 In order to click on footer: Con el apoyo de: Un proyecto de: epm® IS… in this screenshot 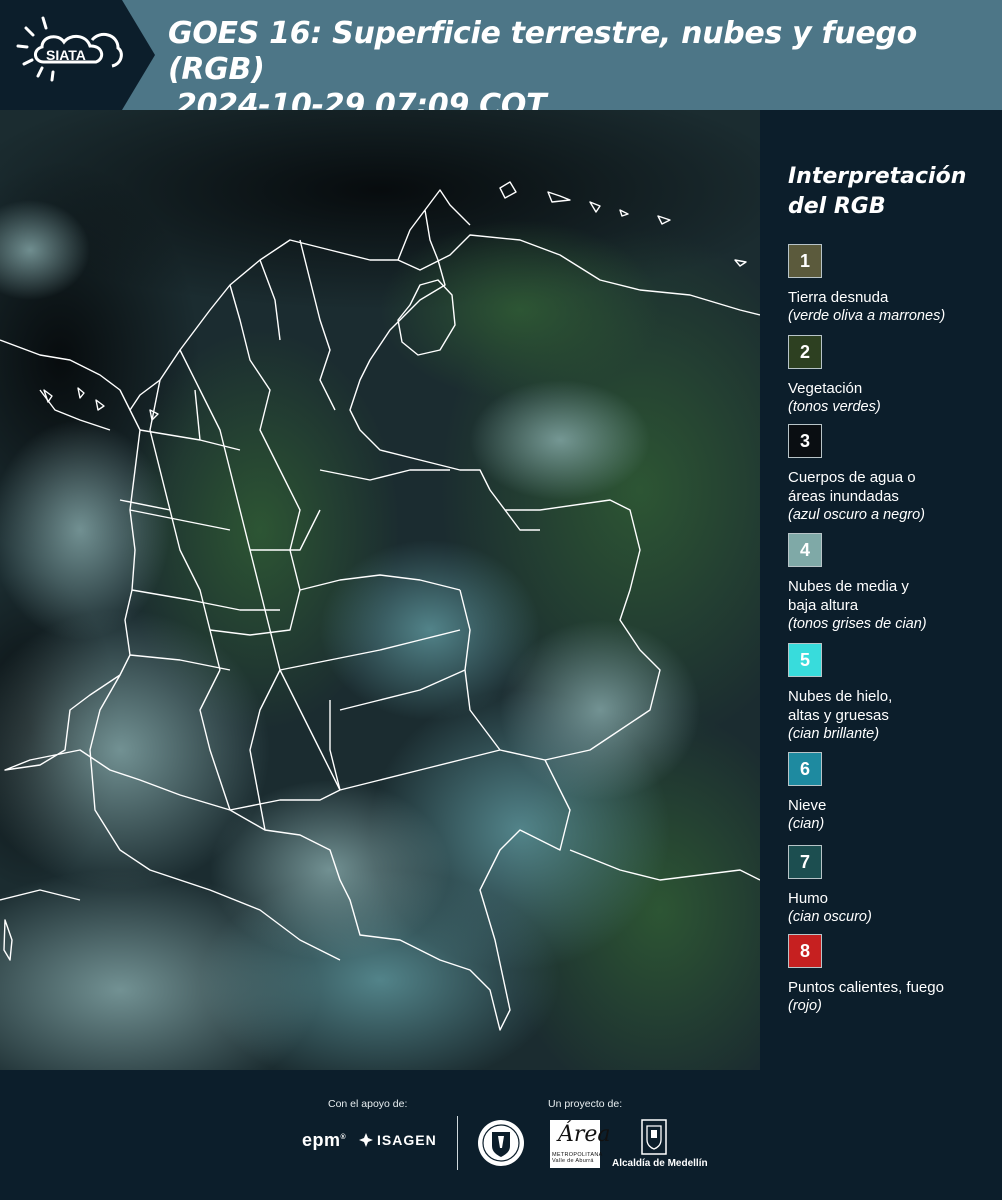, I will do `click(501, 1135)`.